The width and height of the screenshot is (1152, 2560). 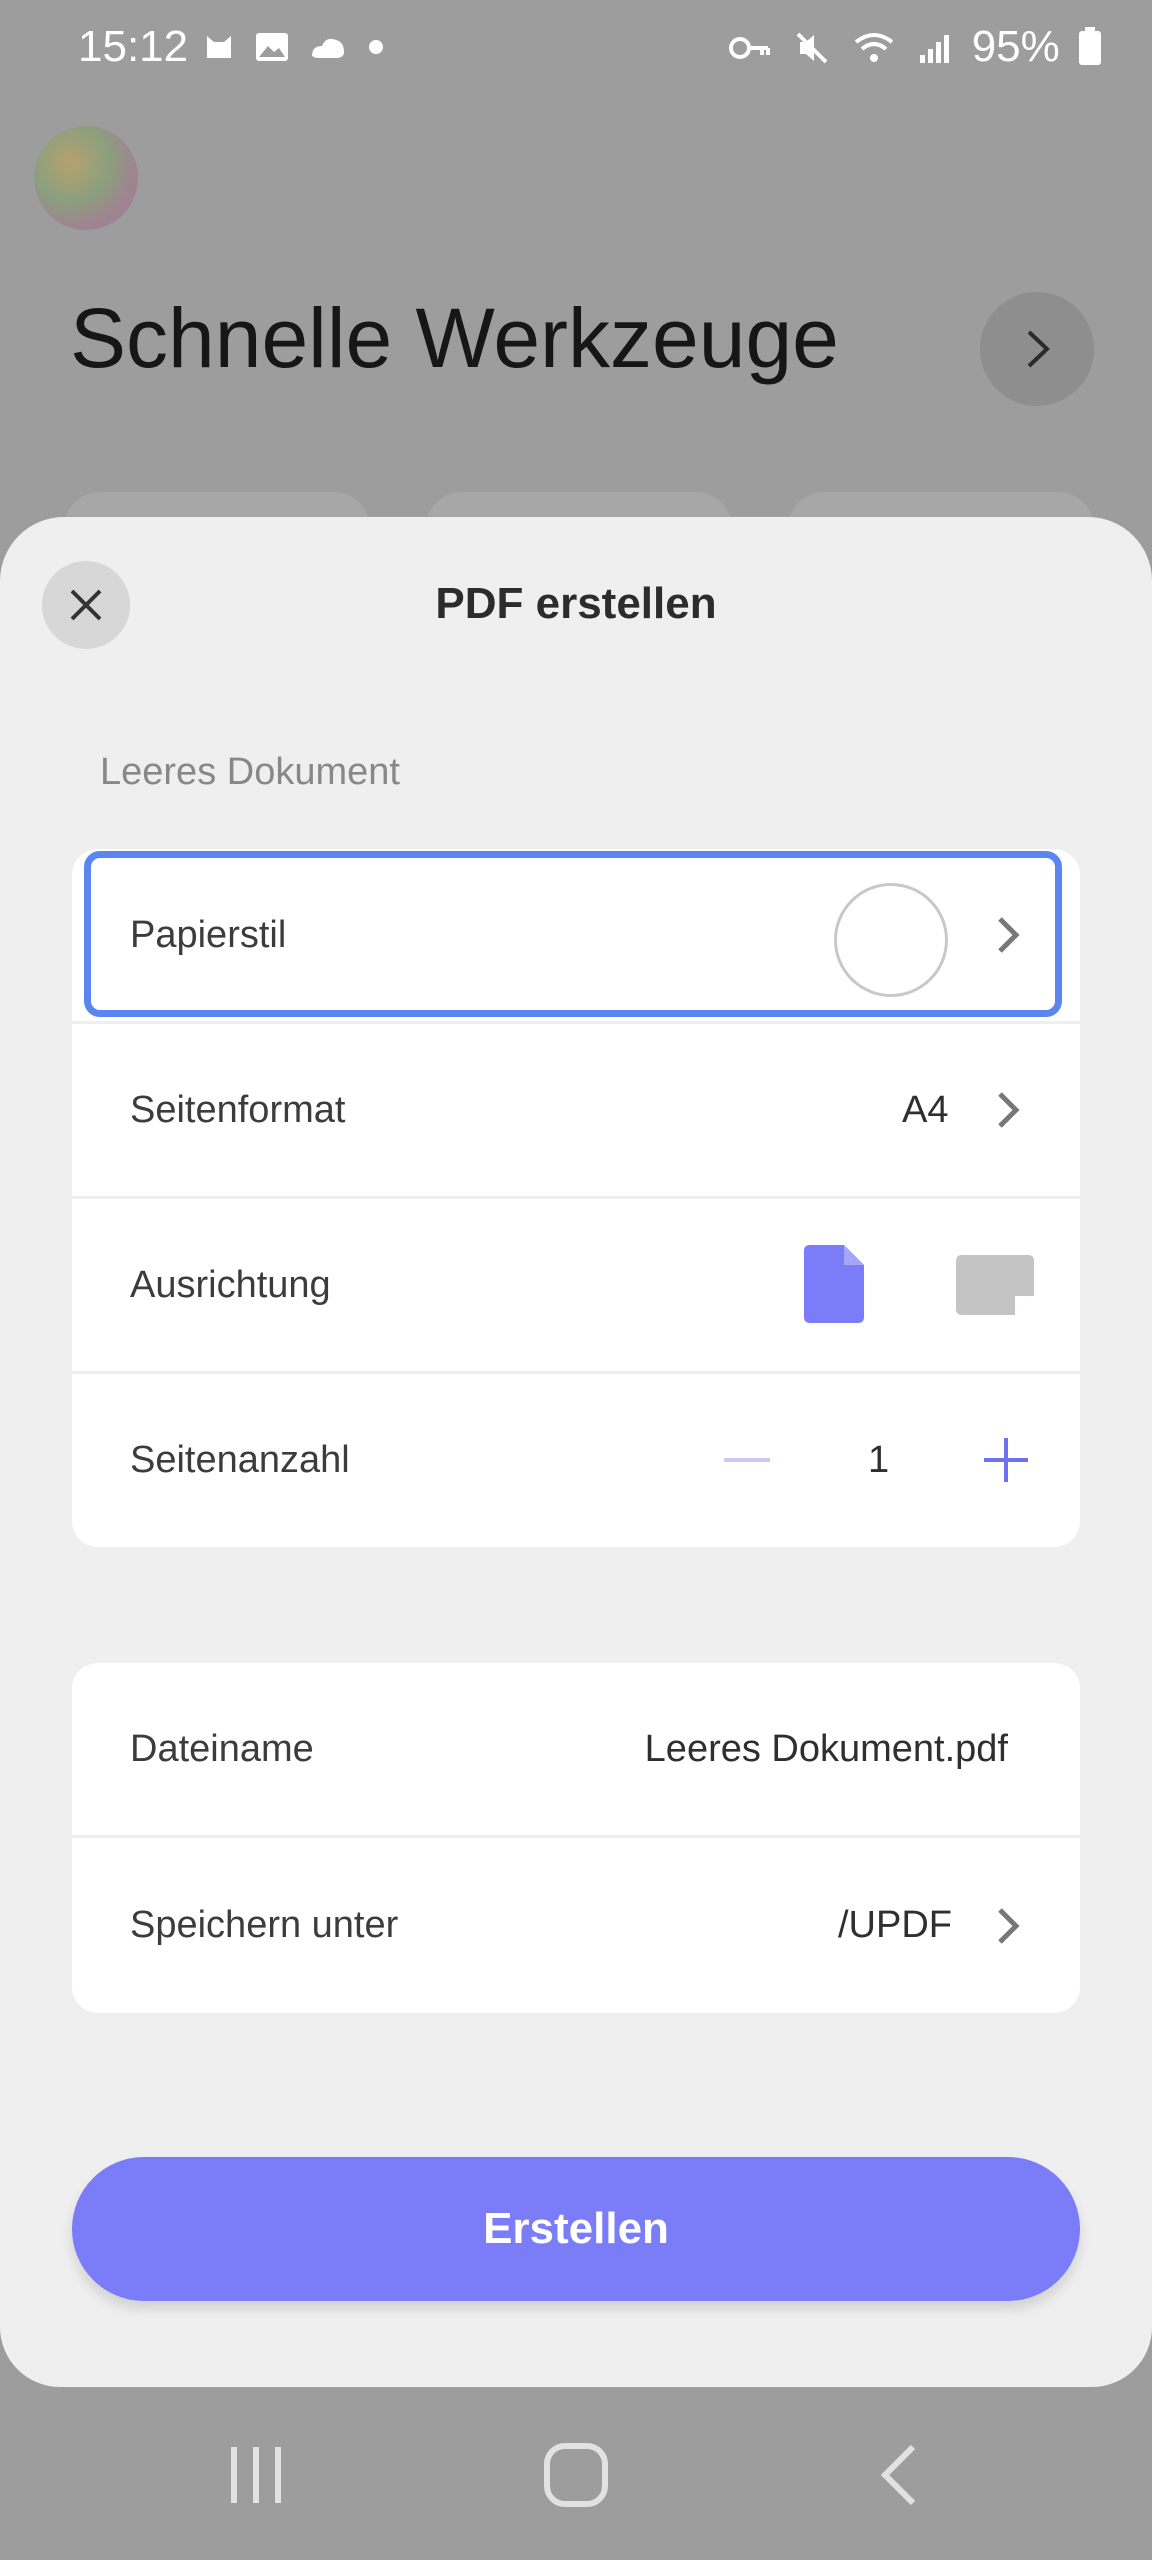 I want to click on file-name-label: Dateiname, so click(x=222, y=1748).